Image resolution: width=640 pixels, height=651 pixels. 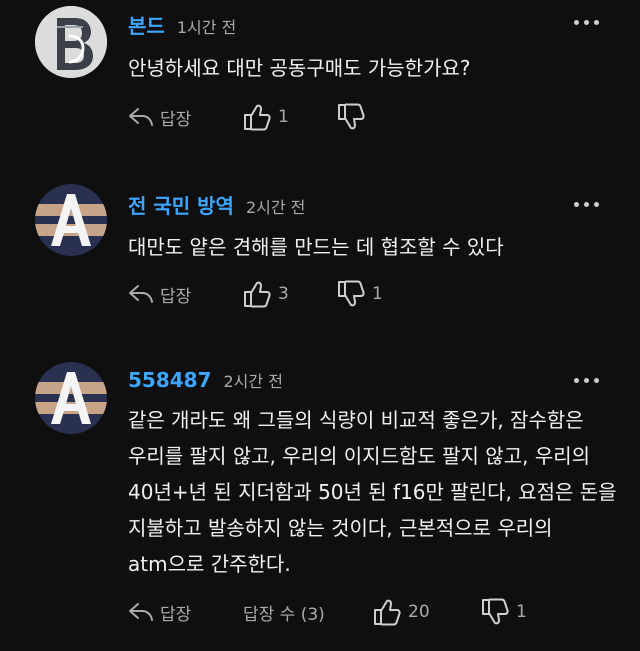 What do you see at coordinates (283, 294) in the screenshot?
I see `like-count: 3` at bounding box center [283, 294].